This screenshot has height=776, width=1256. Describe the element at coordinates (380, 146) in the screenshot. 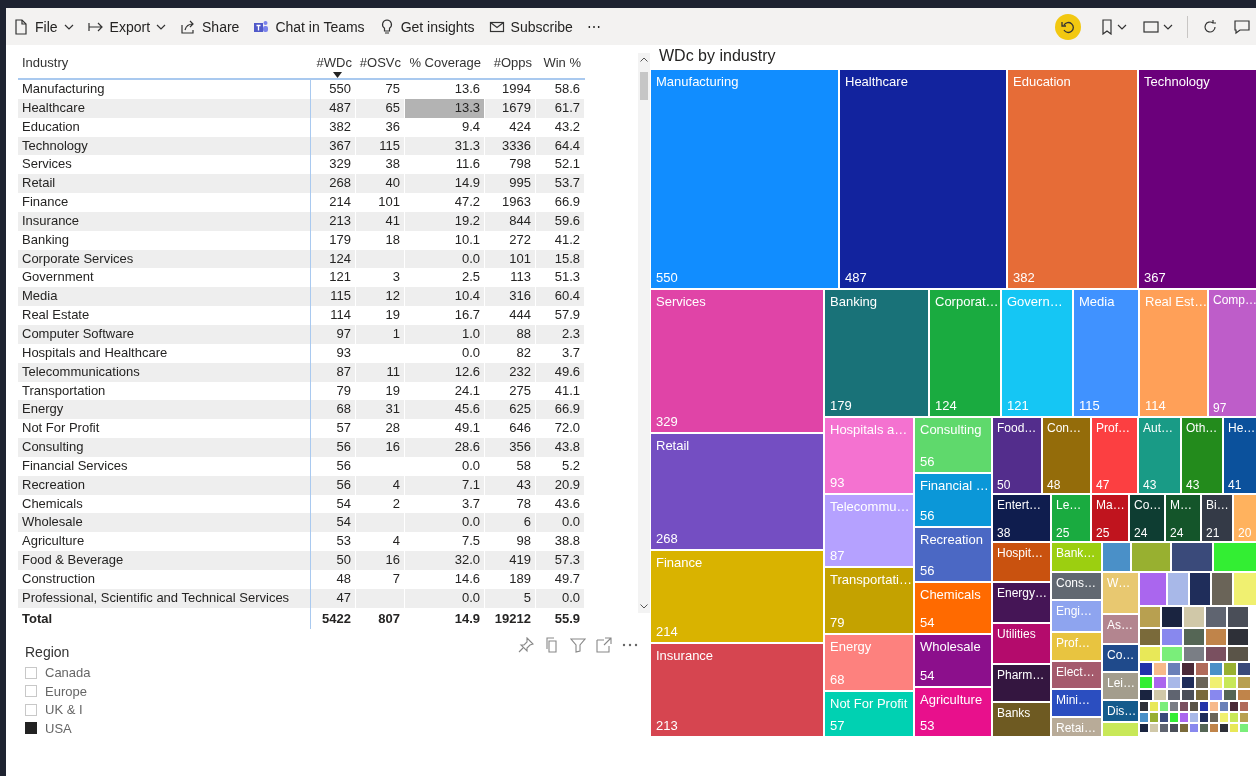

I see `table-cell: 115` at that location.